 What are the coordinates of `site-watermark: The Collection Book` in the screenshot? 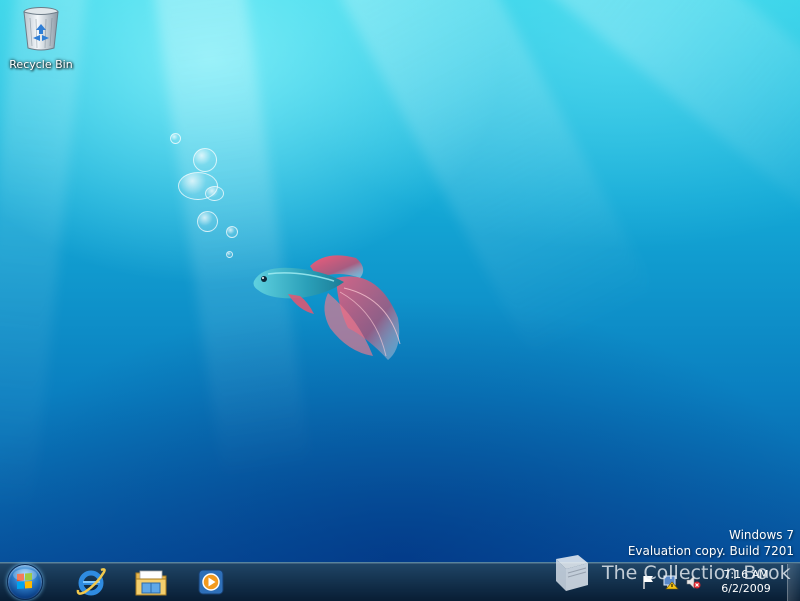 It's located at (669, 573).